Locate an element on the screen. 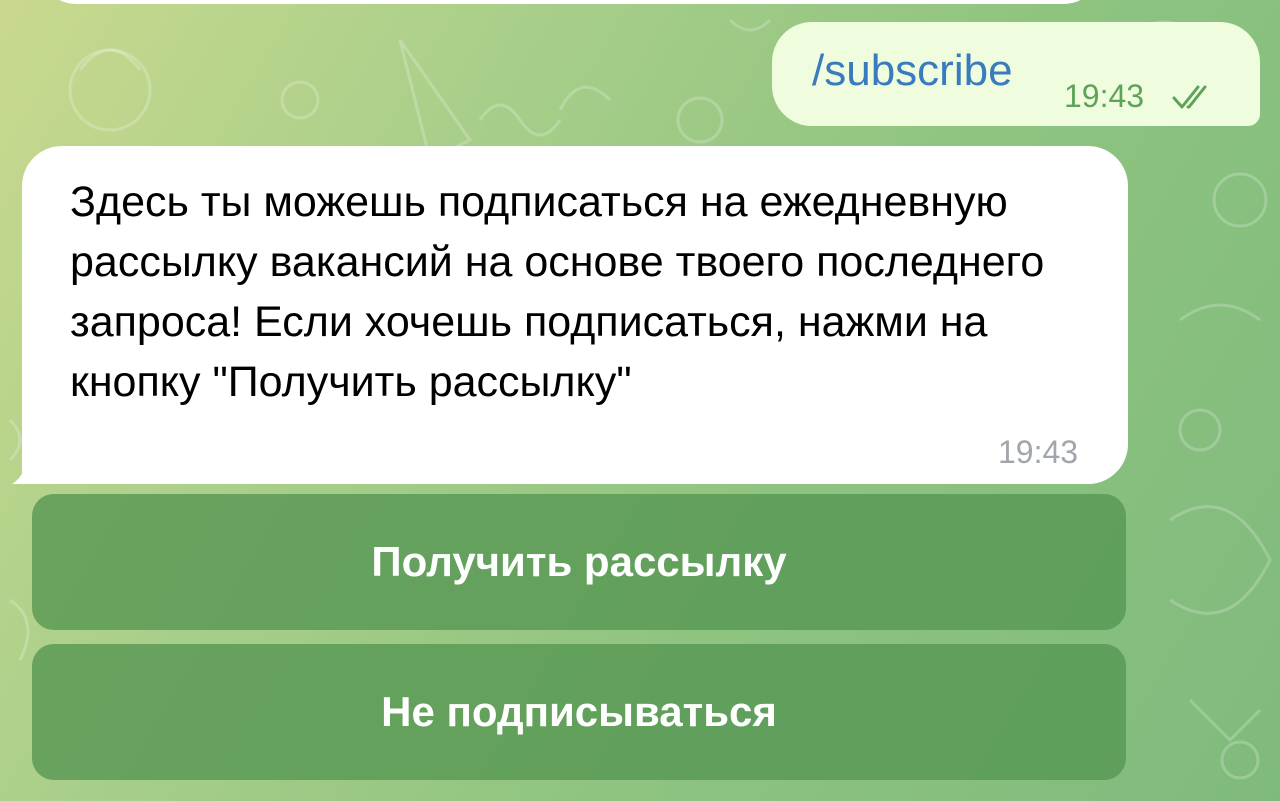 This screenshot has width=1280, height=801. command-link: /subscribe is located at coordinates (912, 71).